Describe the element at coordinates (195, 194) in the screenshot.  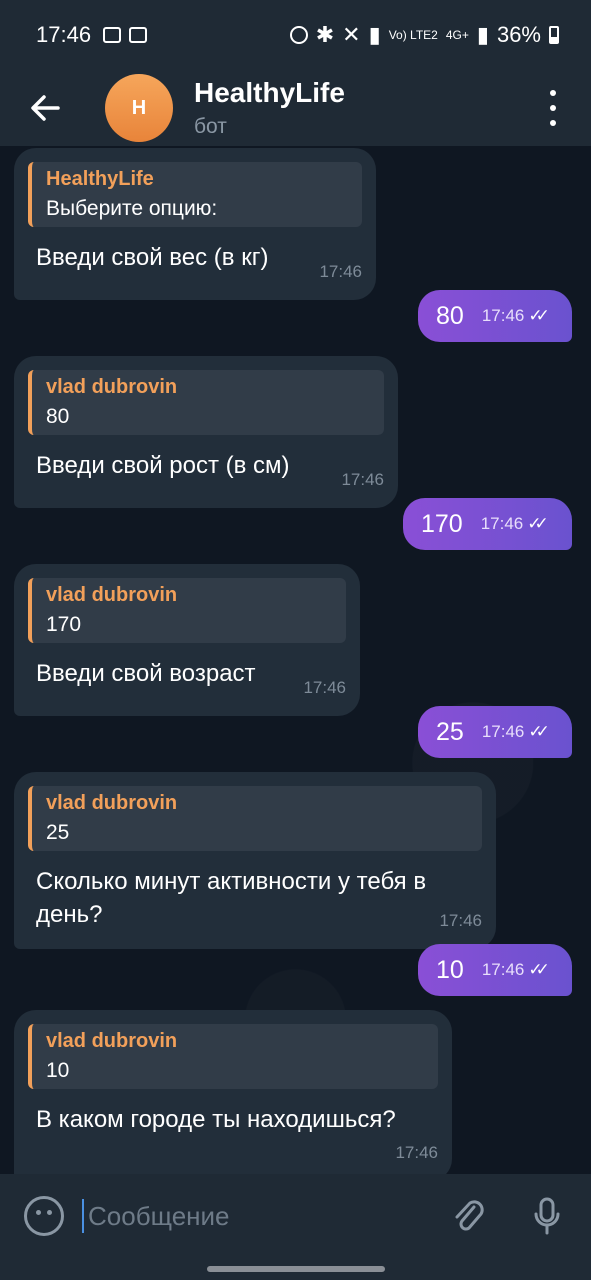
I see `reply-quote: HealthyLife Выберите опцию:` at that location.